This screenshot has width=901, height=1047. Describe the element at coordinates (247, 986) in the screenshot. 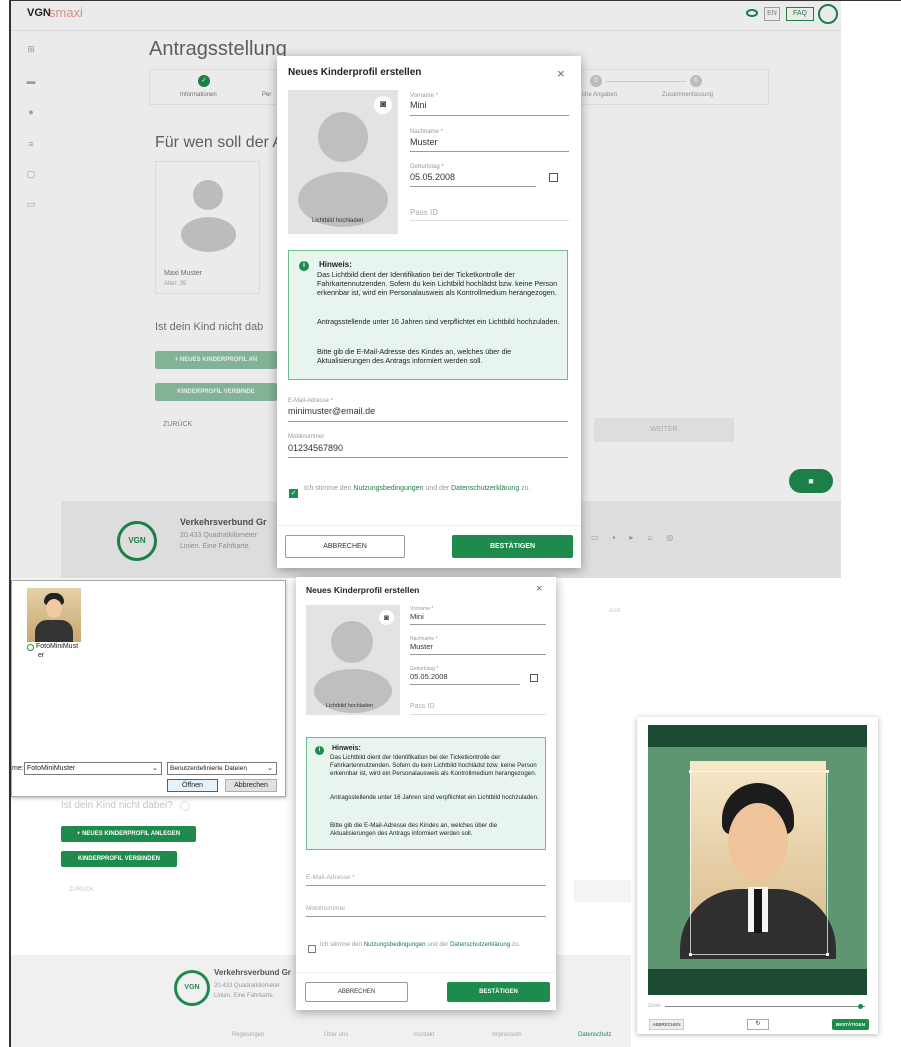

I see `bottom-footer-line1: 20.433 Quadratkilometer` at that location.